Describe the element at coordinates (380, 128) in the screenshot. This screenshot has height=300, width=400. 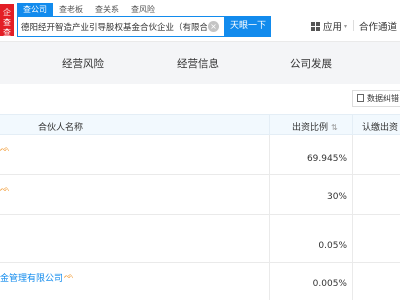
I see `header-subscribed-capital: 认缴出资` at that location.